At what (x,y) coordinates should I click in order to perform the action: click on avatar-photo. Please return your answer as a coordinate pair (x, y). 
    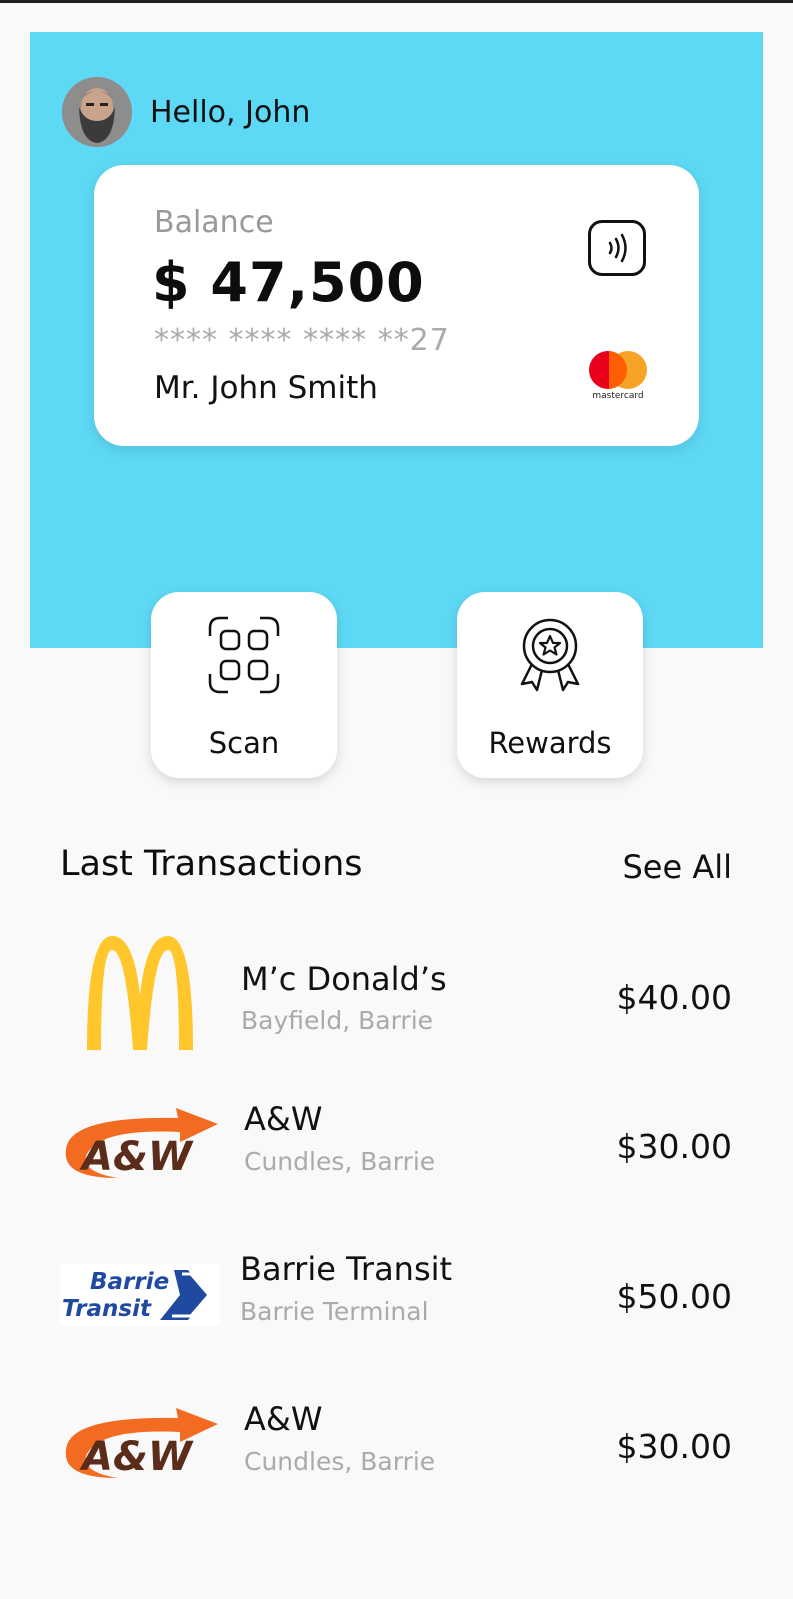
    Looking at the image, I should click on (97, 112).